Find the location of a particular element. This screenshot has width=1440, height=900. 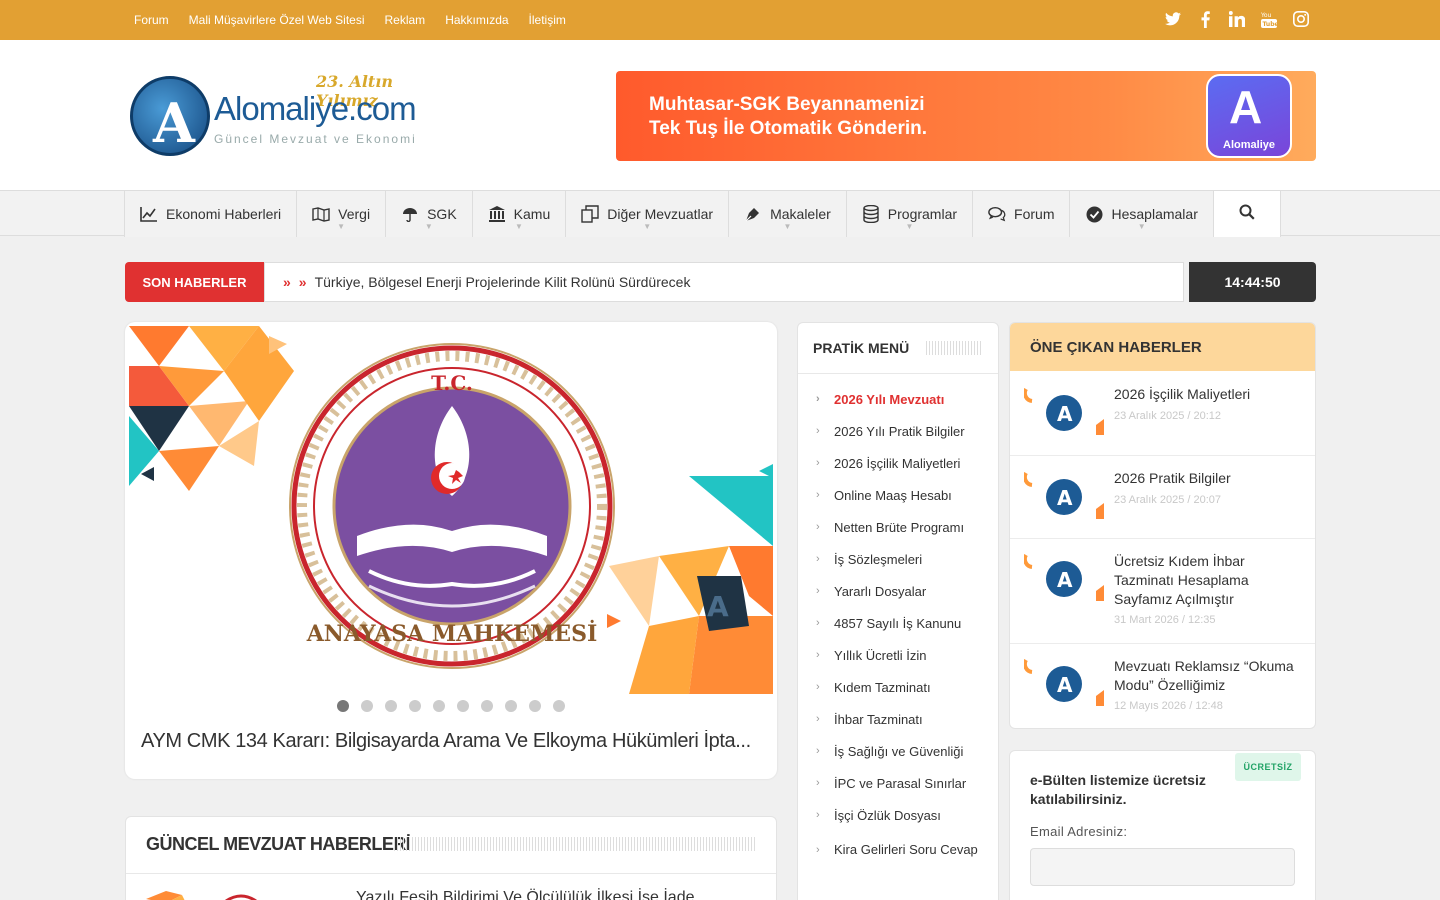

pratik-item-label: 4857 Sayılı İş Kanunu is located at coordinates (898, 623).